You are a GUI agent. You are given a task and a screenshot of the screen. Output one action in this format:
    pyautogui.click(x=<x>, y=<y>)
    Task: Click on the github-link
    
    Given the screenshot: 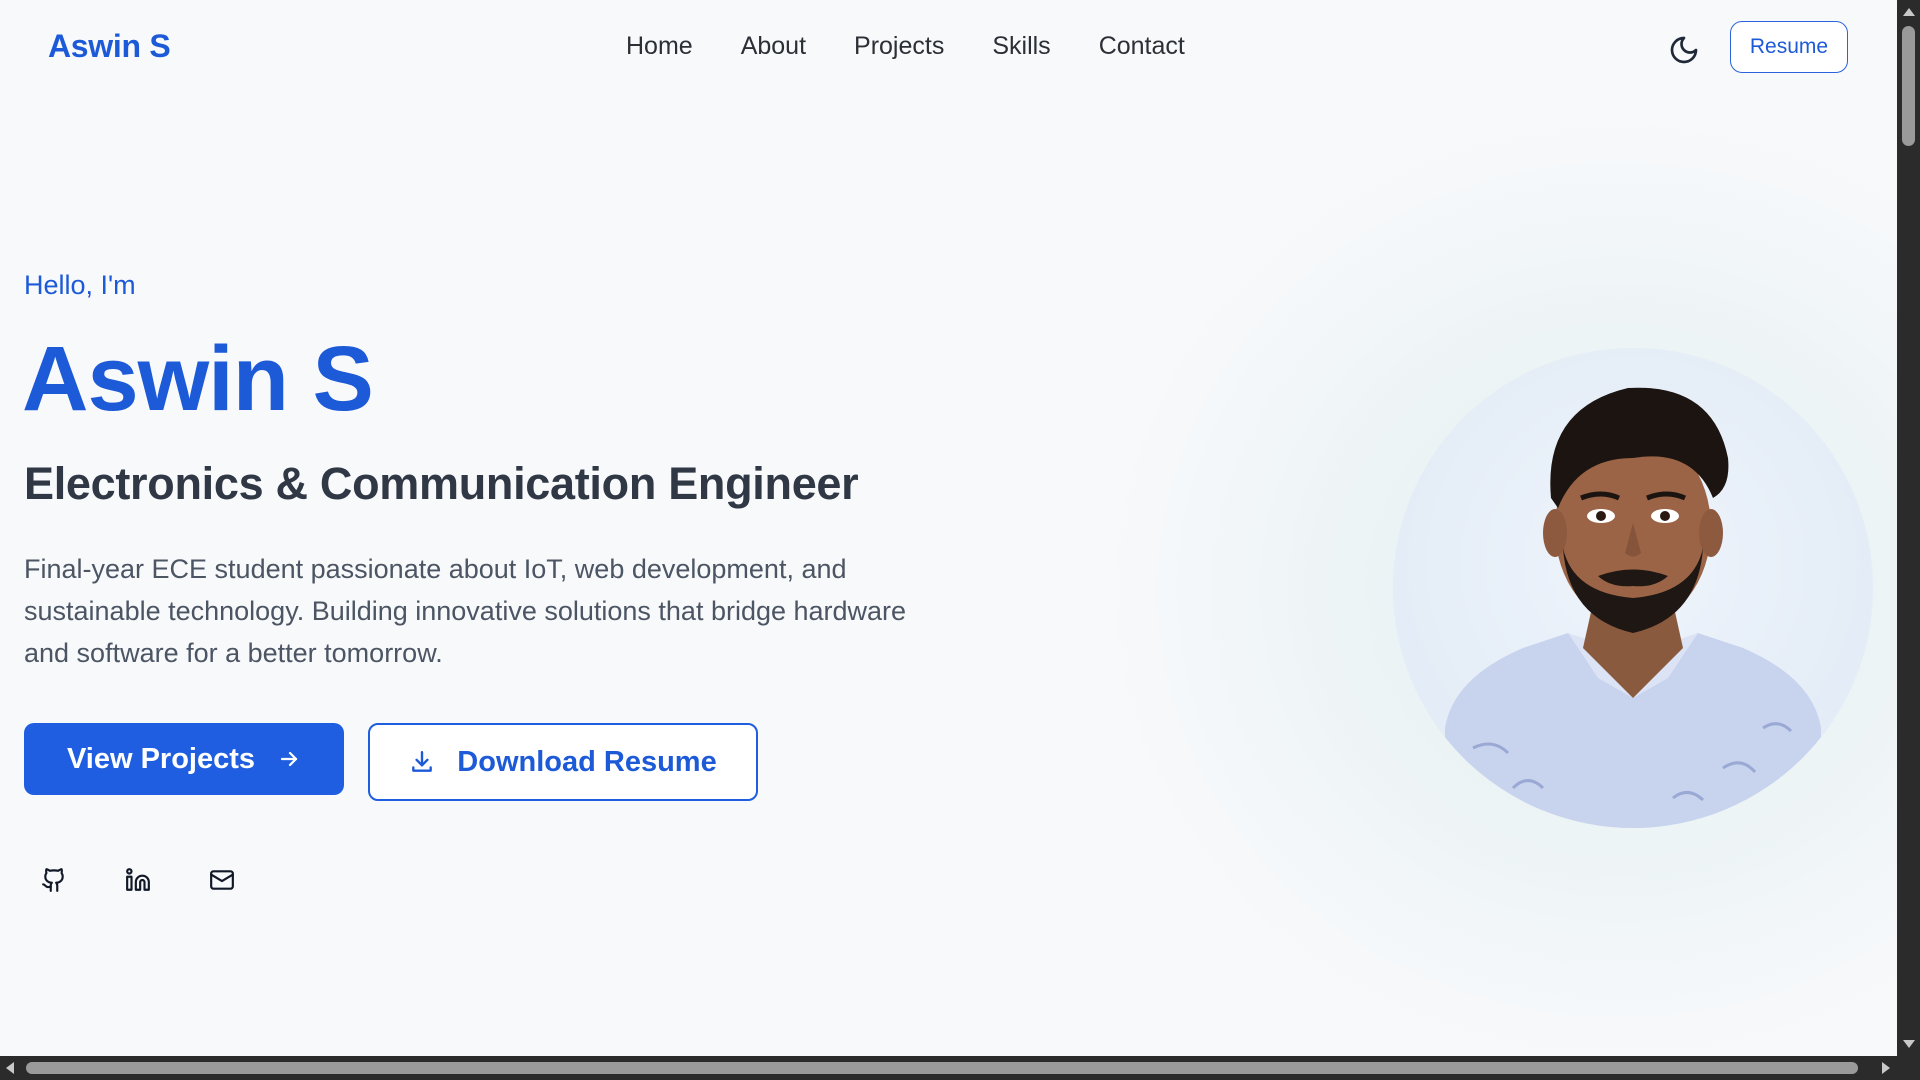 What is the action you would take?
    pyautogui.click(x=54, y=880)
    